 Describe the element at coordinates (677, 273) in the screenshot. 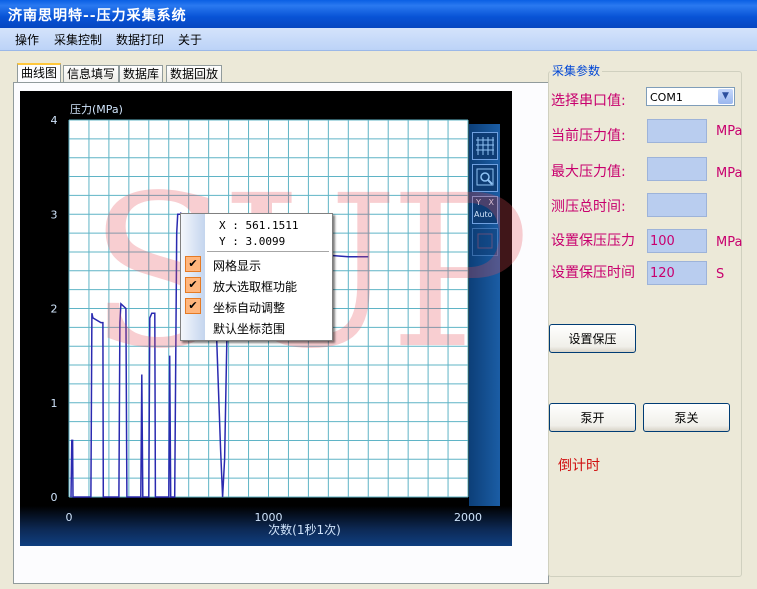

I see `hold-time-field: 120` at that location.